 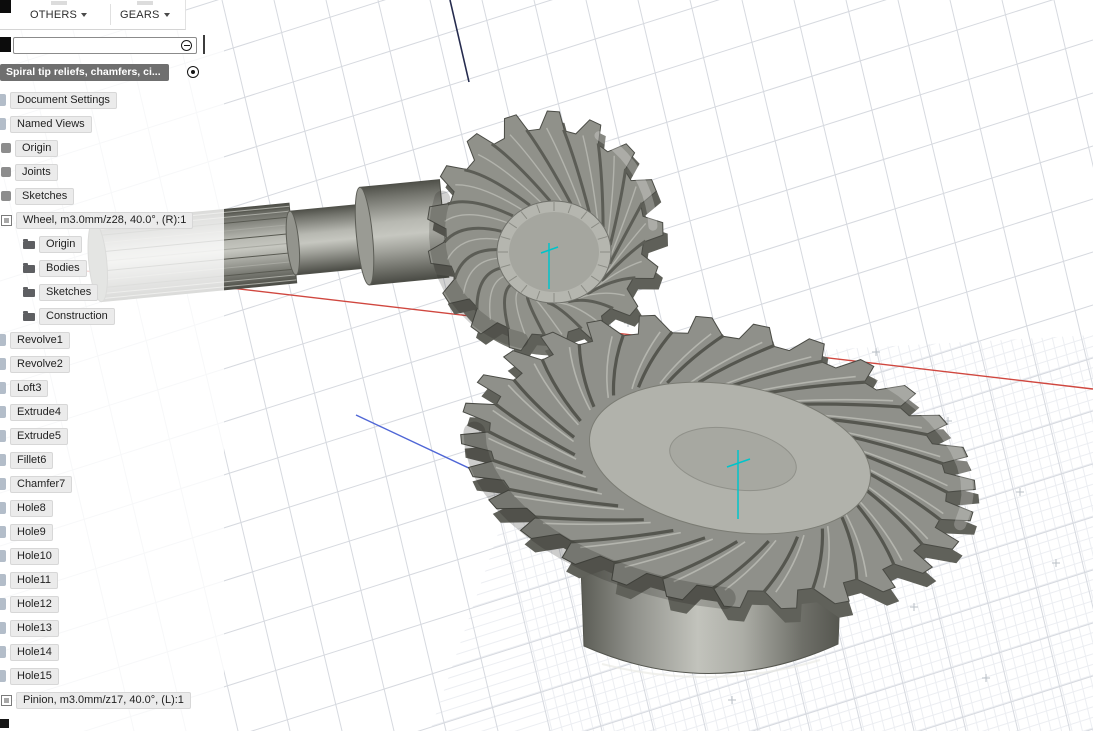 I want to click on tree-item-label: Joints, so click(x=36, y=172).